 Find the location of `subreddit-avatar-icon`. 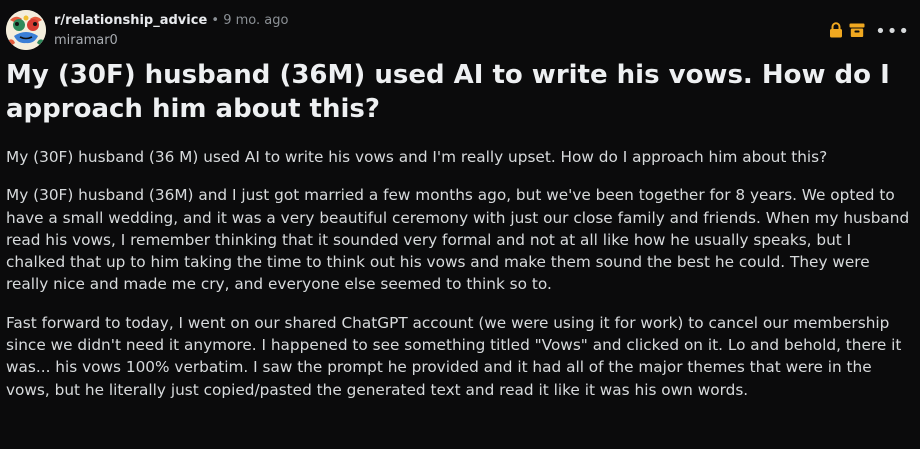

subreddit-avatar-icon is located at coordinates (26, 30).